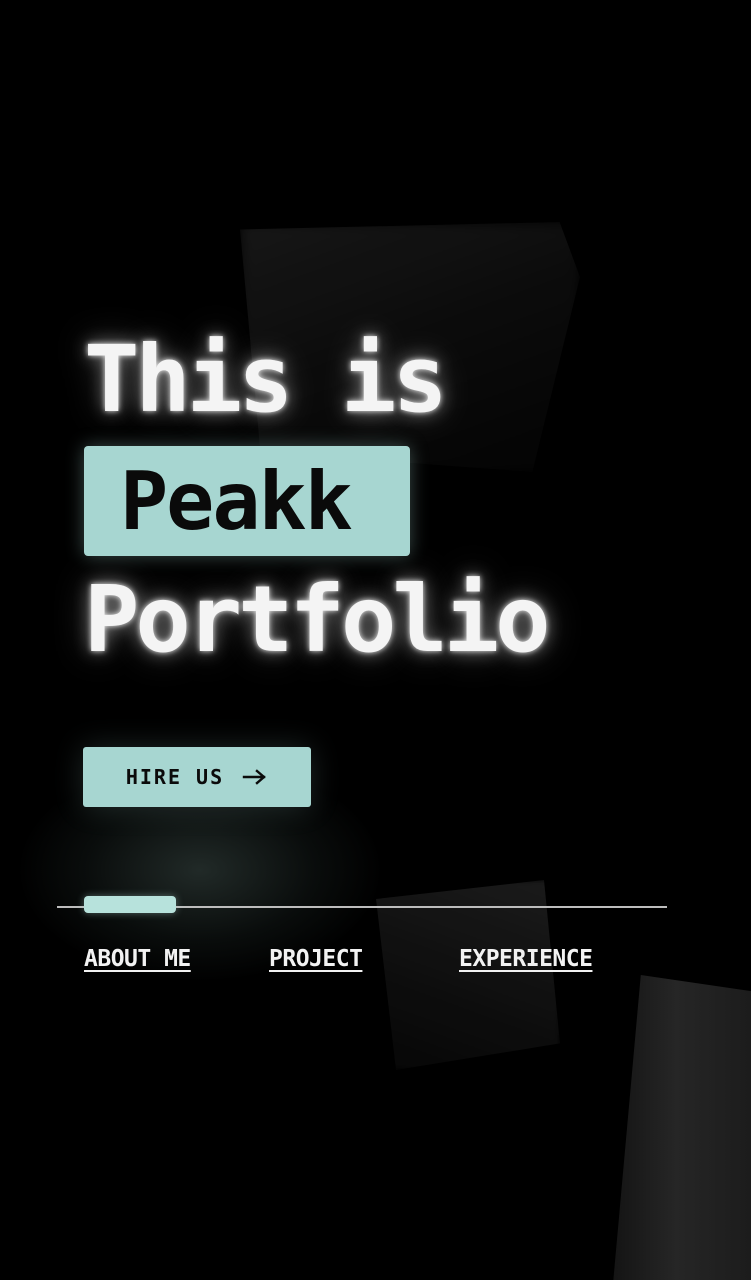 The image size is (751, 1280). I want to click on arrow-right-icon, so click(254, 777).